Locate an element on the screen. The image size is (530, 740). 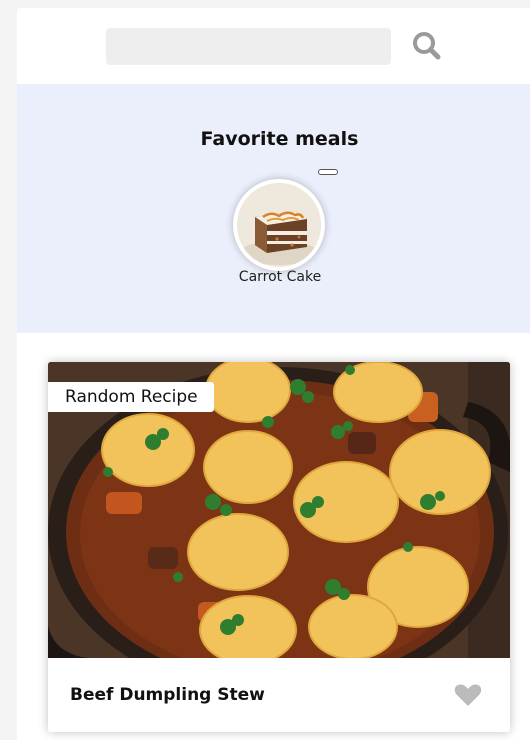
search-icon is located at coordinates (427, 46).